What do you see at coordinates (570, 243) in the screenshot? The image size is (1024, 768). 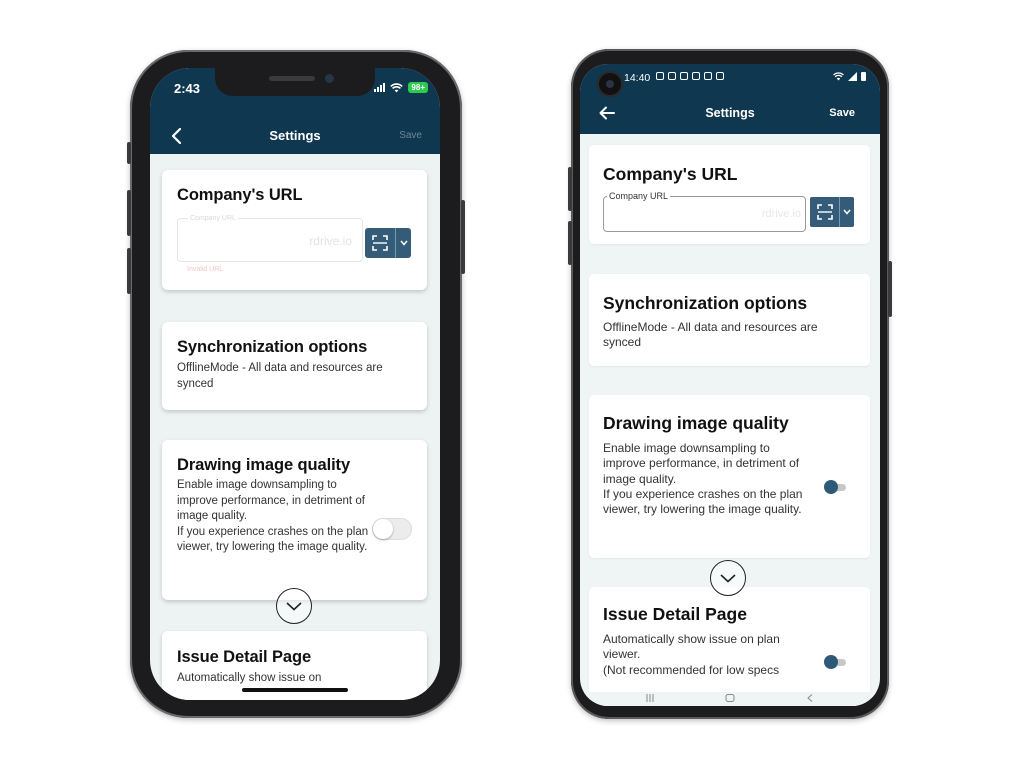 I see `android-volume-button` at bounding box center [570, 243].